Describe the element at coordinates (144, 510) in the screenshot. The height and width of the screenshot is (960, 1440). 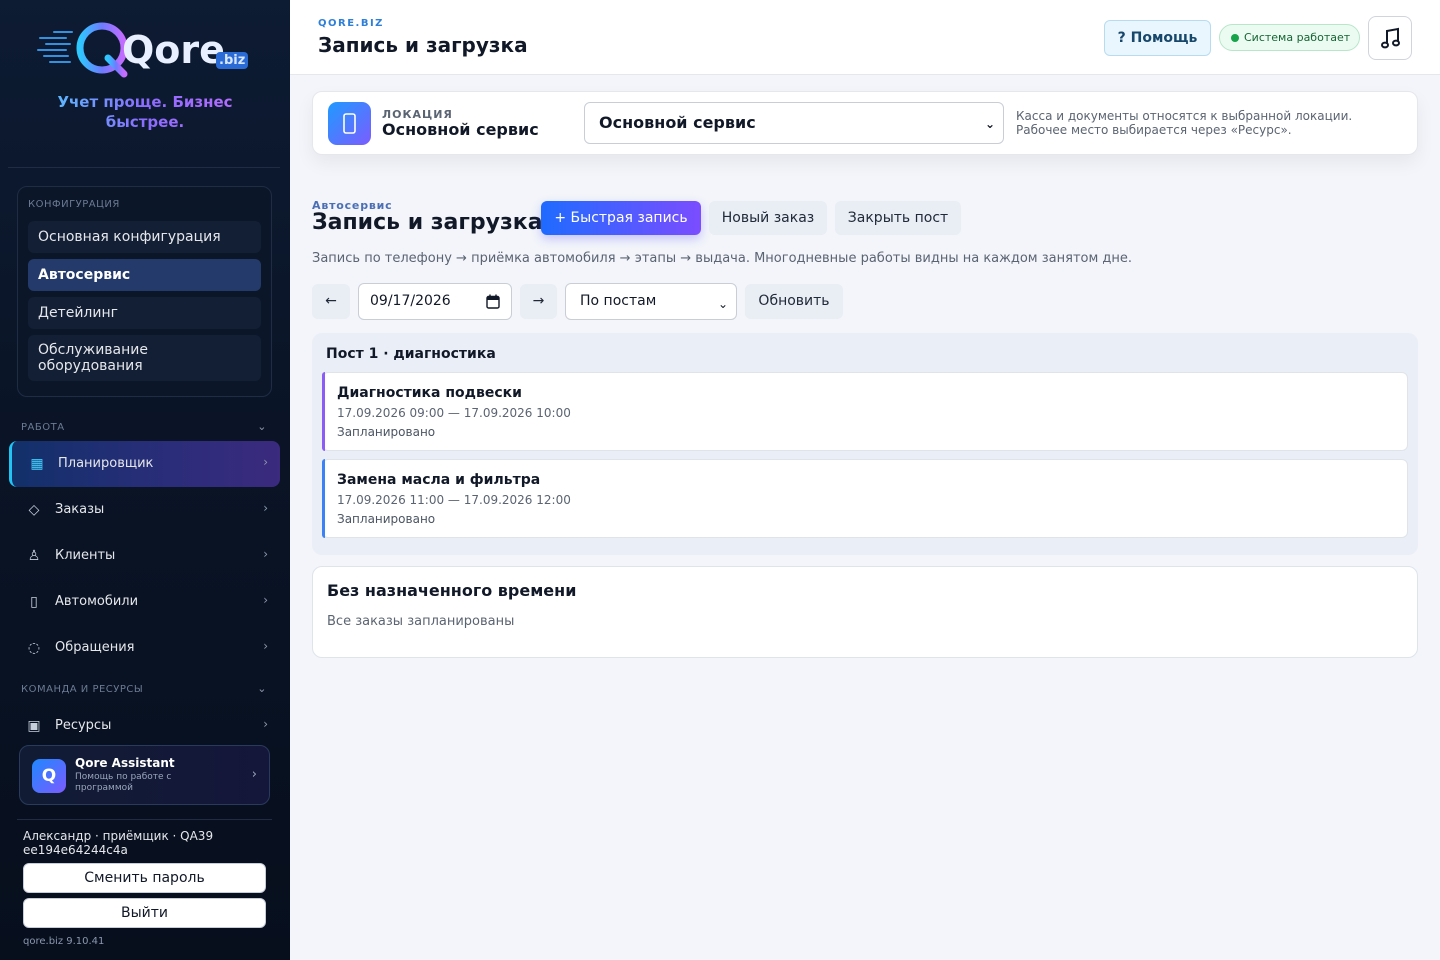
I see `nav-item-orders: ◇ Заказы ›` at that location.